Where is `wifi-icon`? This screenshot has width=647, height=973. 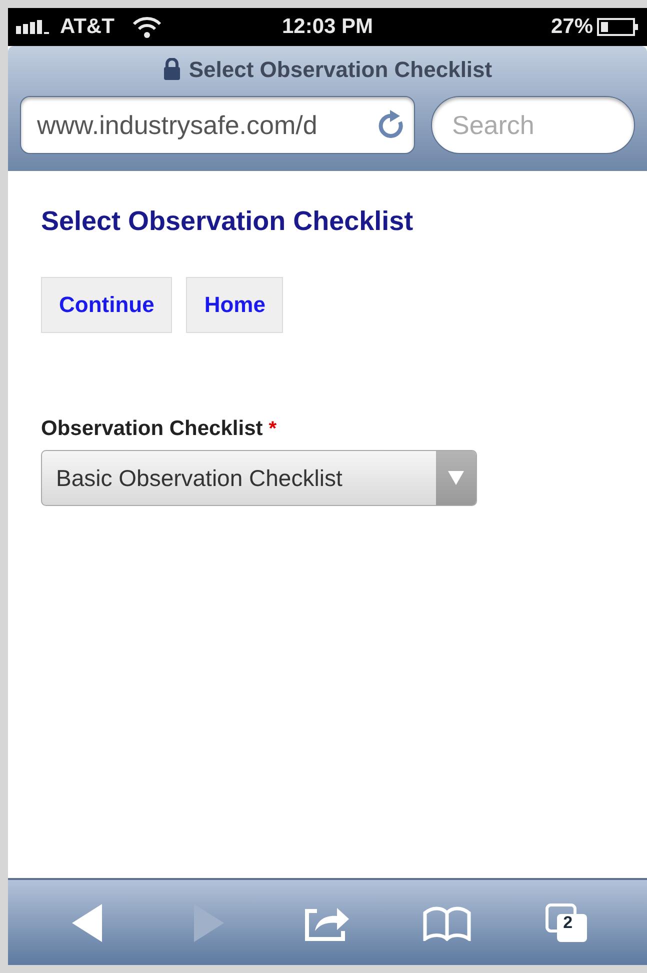
wifi-icon is located at coordinates (147, 27).